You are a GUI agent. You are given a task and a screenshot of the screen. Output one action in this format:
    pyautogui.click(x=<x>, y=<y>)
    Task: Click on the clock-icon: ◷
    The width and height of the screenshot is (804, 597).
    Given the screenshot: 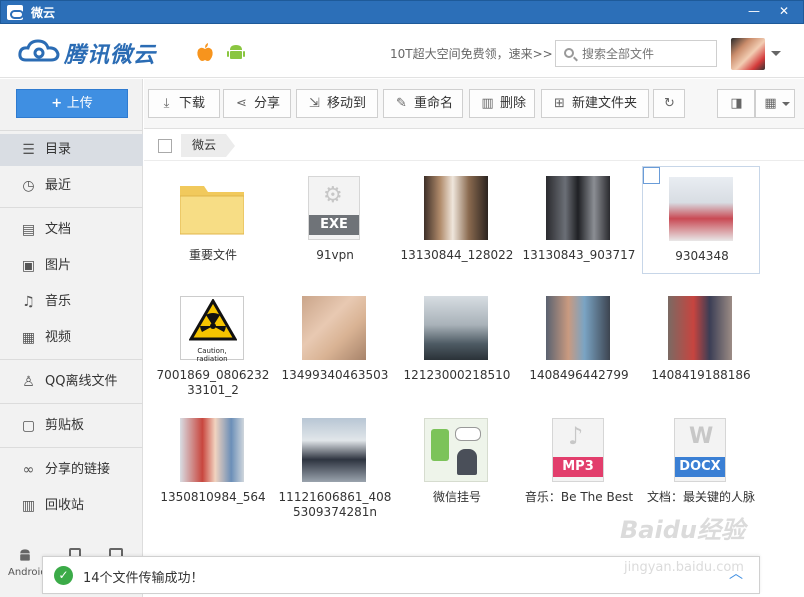 What is the action you would take?
    pyautogui.click(x=28, y=186)
    